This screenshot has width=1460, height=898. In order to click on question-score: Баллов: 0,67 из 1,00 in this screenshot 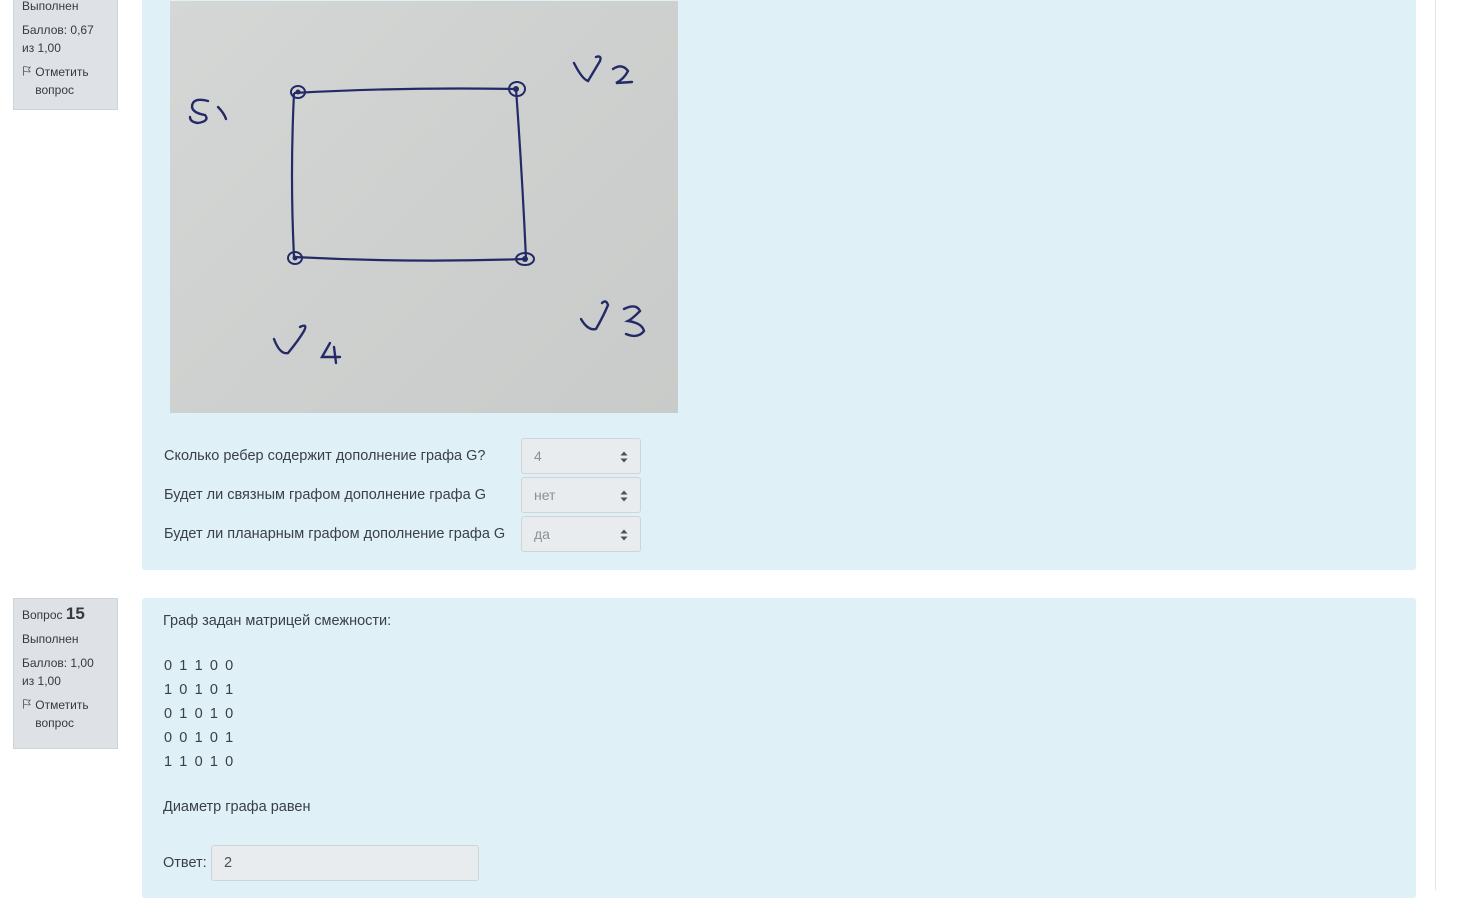, I will do `click(58, 39)`.